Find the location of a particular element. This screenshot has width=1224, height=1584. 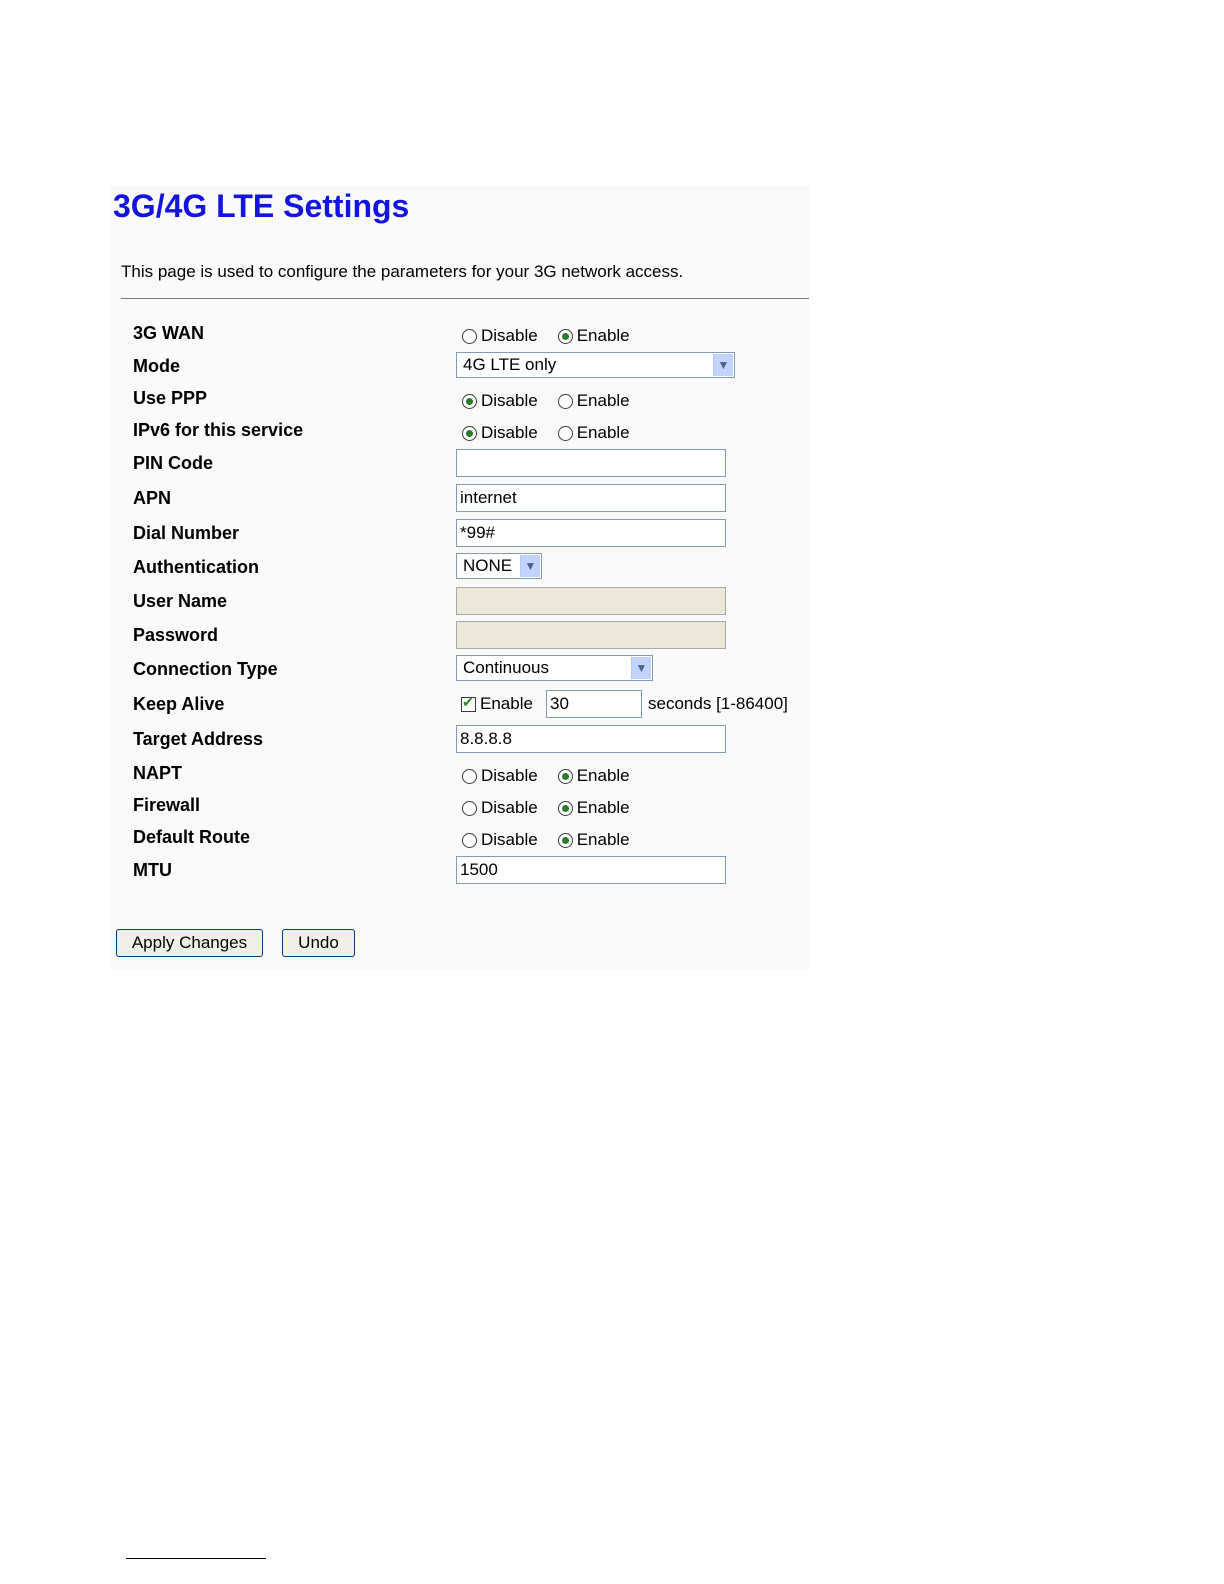

mode-row: Mode 4G LTE only ▼ is located at coordinates (612, 366).